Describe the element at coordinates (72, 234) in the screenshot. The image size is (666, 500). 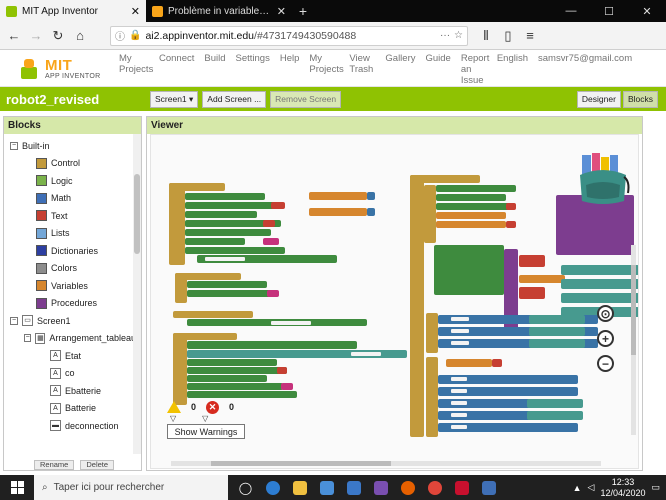
I see `tree-item-lists: Lists` at that location.